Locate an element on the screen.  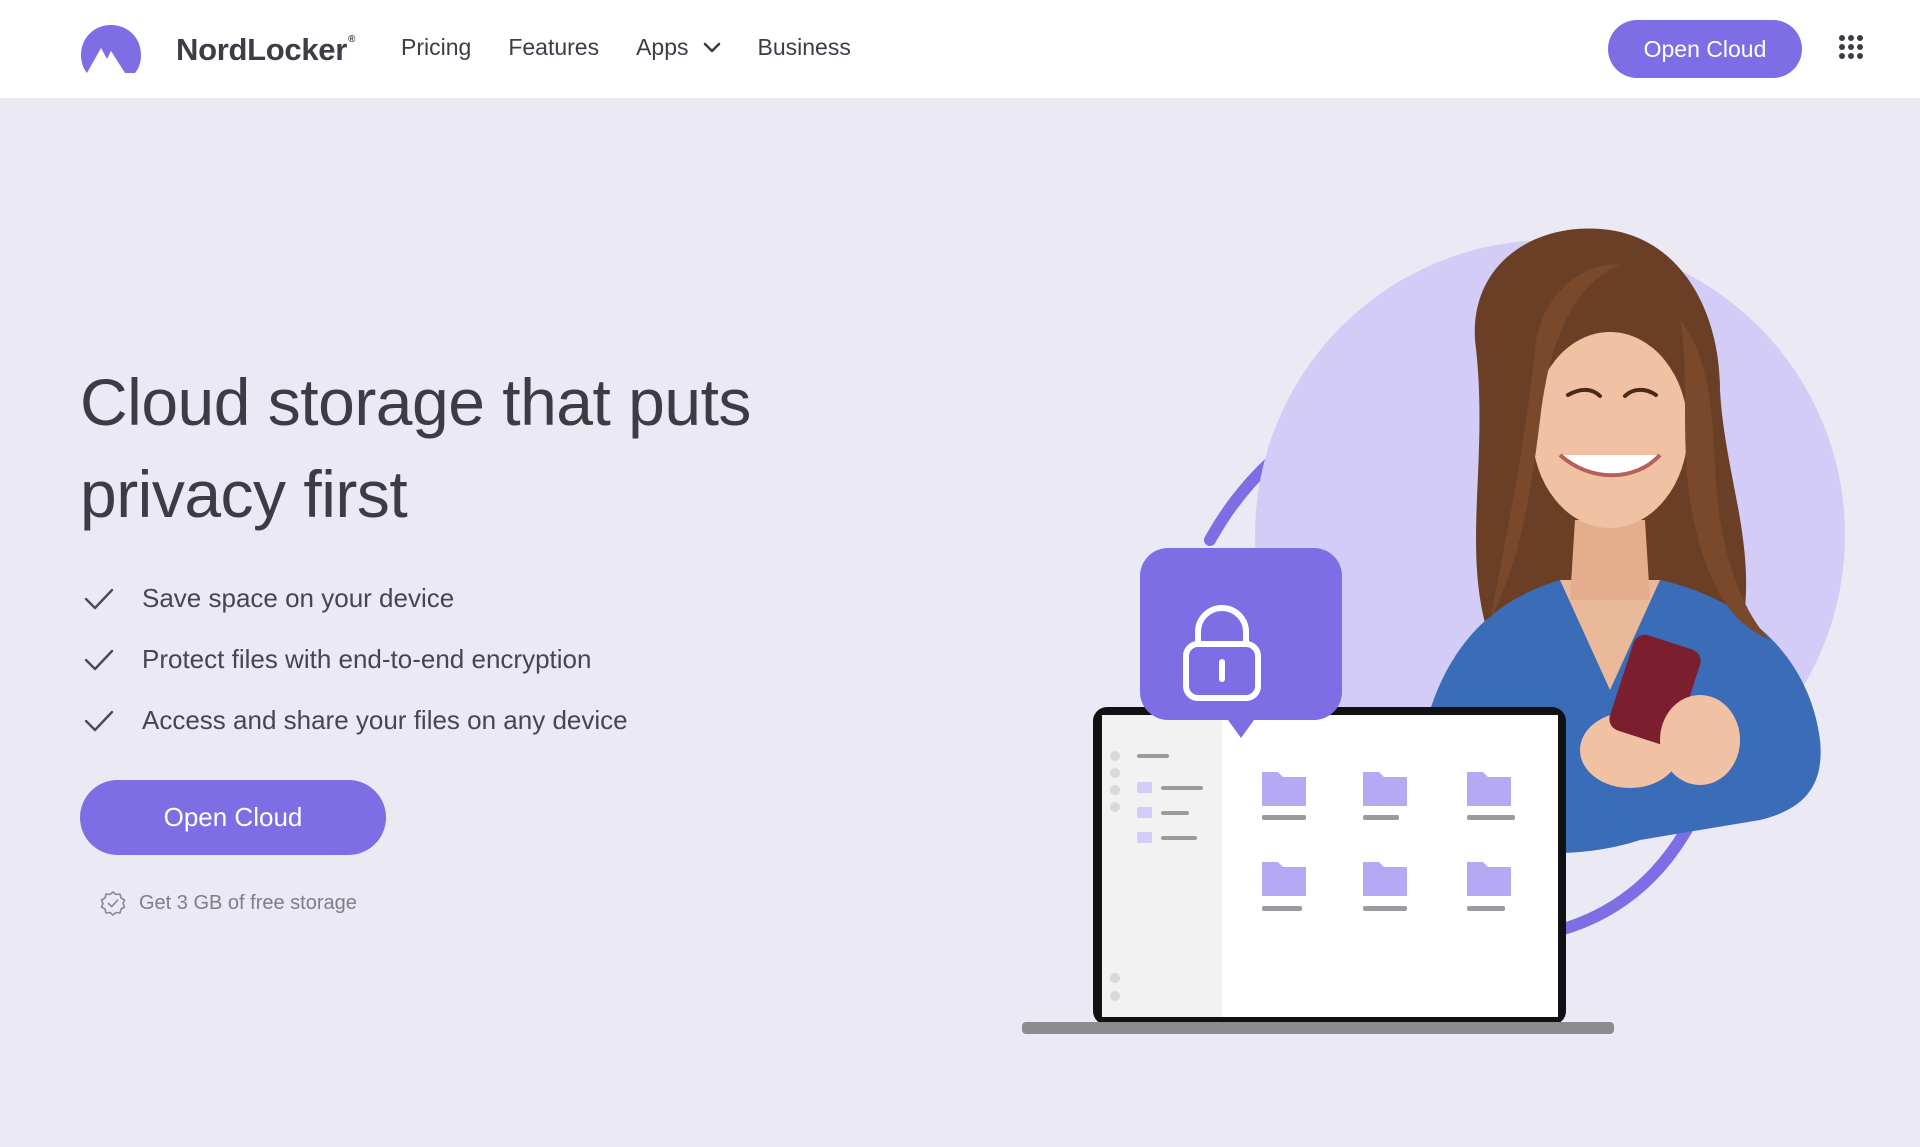
nordlocker-logo-icon is located at coordinates (111, 49).